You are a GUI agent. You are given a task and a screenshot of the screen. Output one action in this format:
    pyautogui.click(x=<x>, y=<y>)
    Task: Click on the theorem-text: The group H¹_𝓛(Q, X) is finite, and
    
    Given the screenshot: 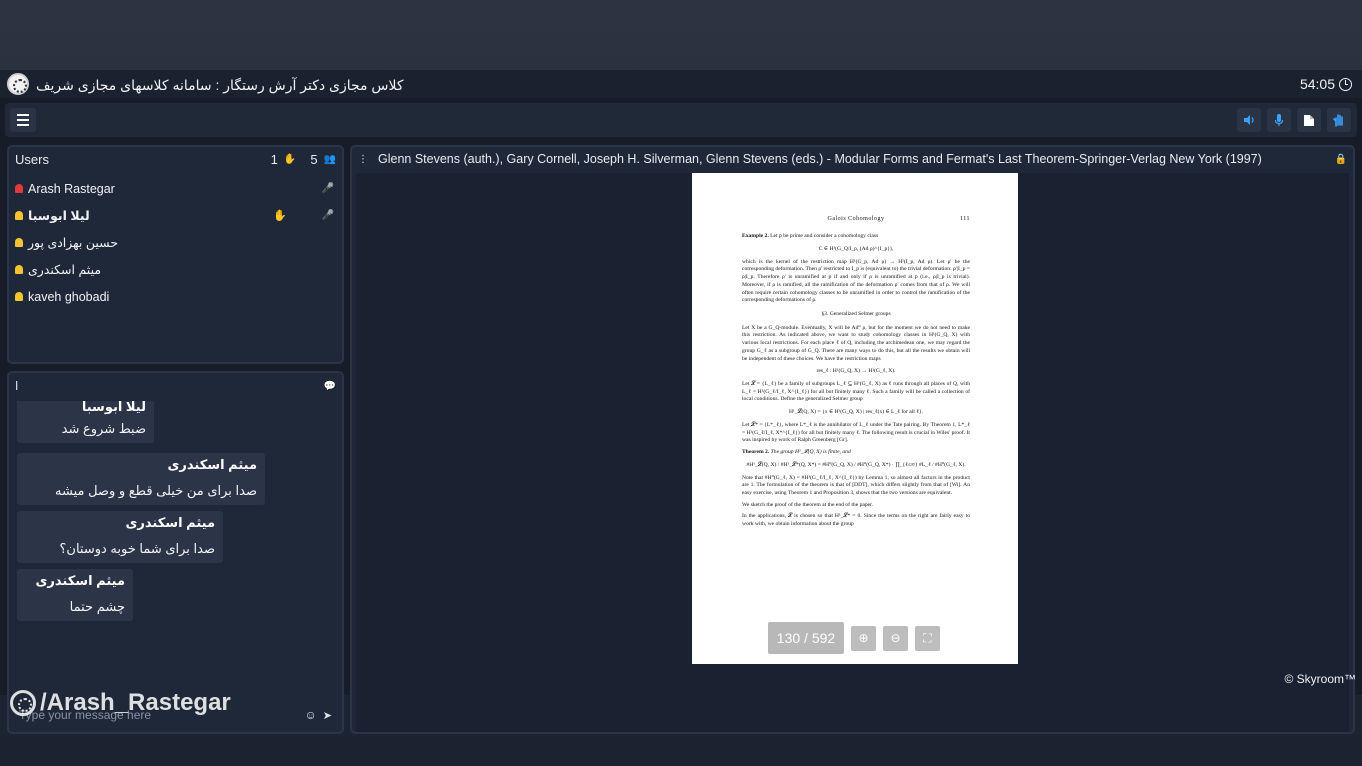 What is the action you would take?
    pyautogui.click(x=810, y=452)
    